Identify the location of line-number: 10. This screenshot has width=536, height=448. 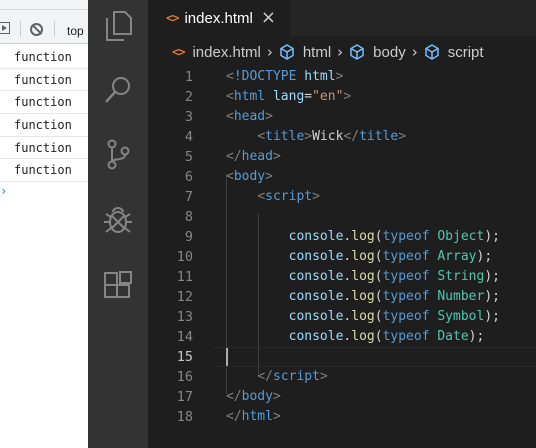
(184, 257).